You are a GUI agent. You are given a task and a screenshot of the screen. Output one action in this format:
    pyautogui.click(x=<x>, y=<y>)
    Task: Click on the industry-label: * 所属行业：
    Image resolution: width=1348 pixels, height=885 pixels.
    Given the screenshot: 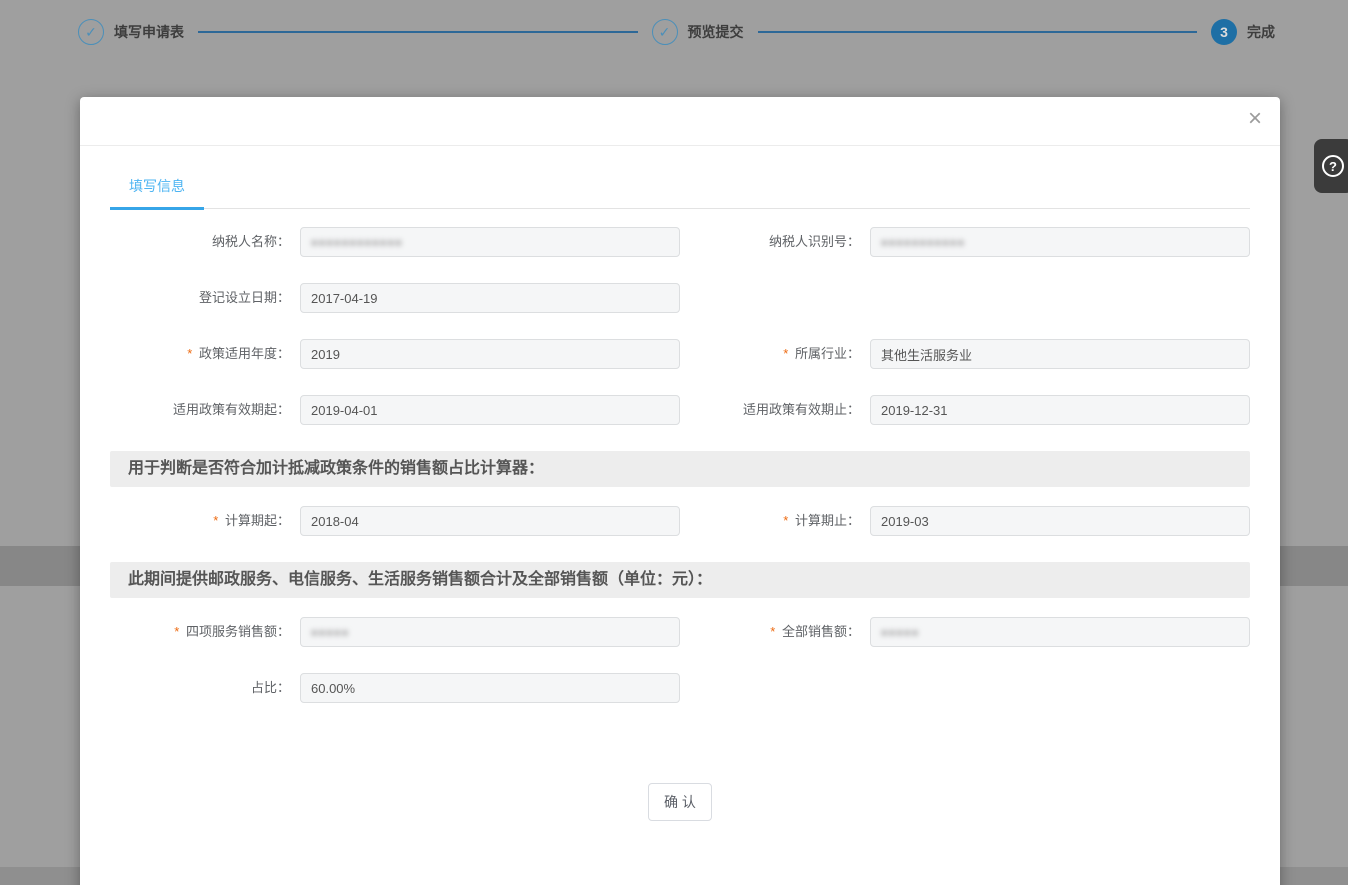 What is the action you would take?
    pyautogui.click(x=821, y=353)
    